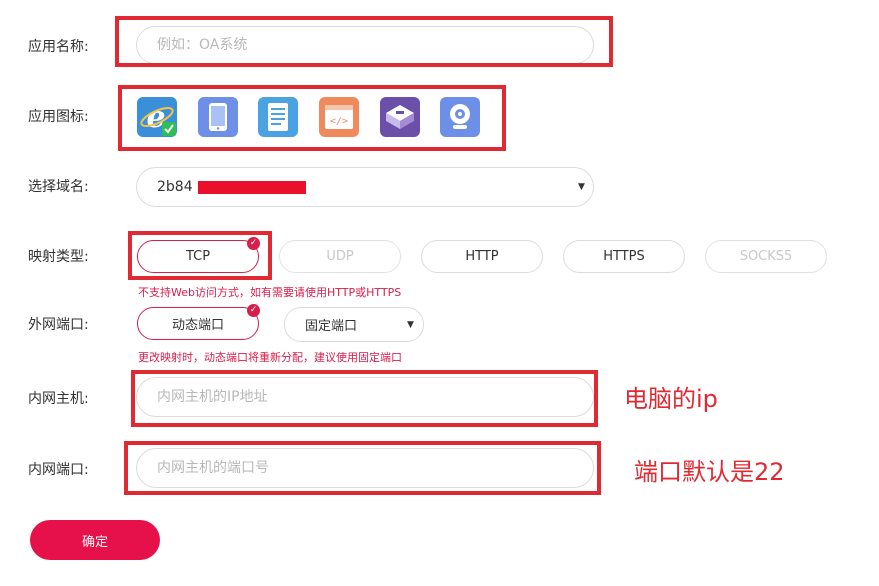 This screenshot has width=879, height=586. I want to click on internal-host-input, so click(365, 397).